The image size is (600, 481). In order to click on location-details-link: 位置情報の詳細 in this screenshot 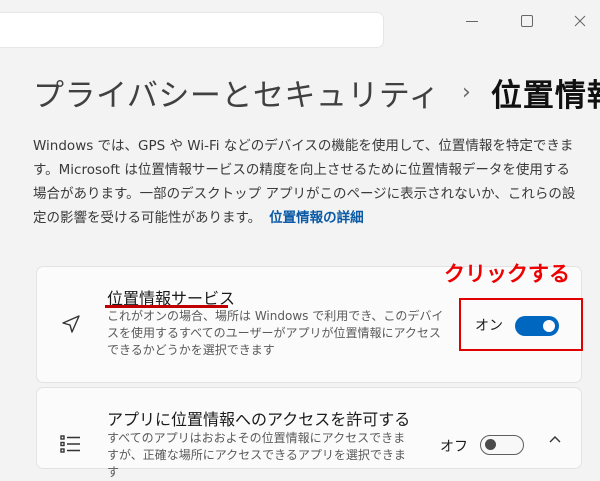, I will do `click(316, 218)`.